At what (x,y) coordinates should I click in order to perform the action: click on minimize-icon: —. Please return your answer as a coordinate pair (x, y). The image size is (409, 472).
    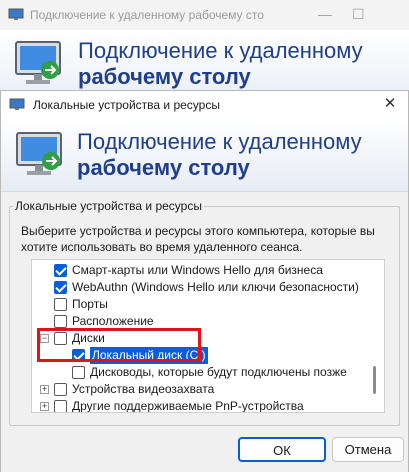
    Looking at the image, I should click on (325, 14).